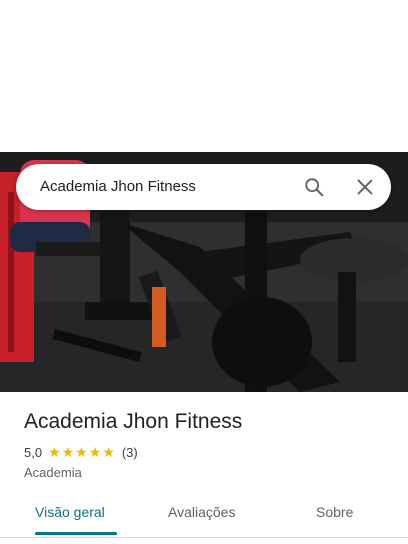  What do you see at coordinates (76, 533) in the screenshot?
I see `active-tab-indicator` at bounding box center [76, 533].